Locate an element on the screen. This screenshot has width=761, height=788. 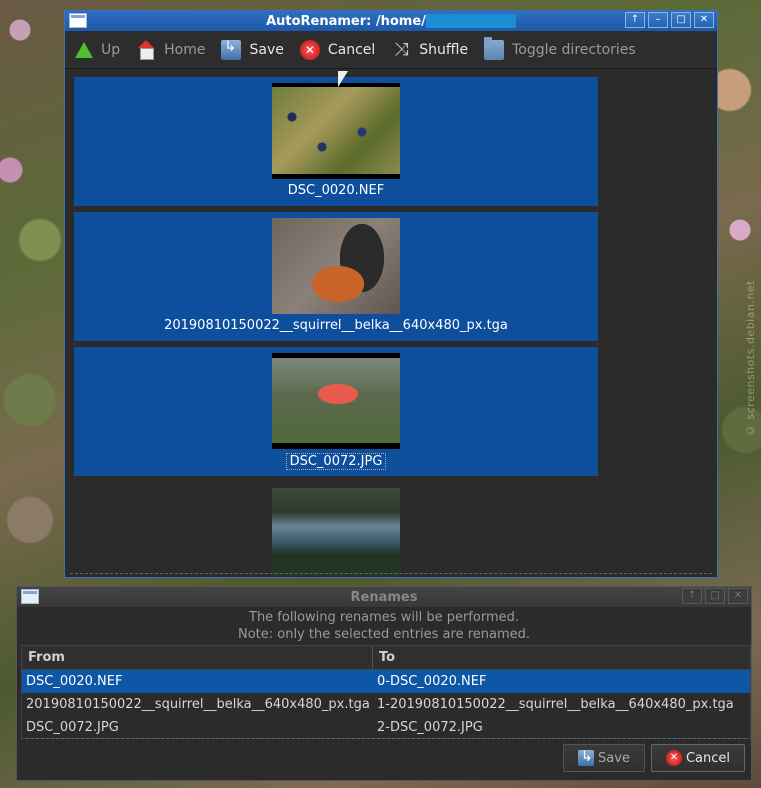
cancel-button: ✕ Cancel is located at coordinates (337, 49).